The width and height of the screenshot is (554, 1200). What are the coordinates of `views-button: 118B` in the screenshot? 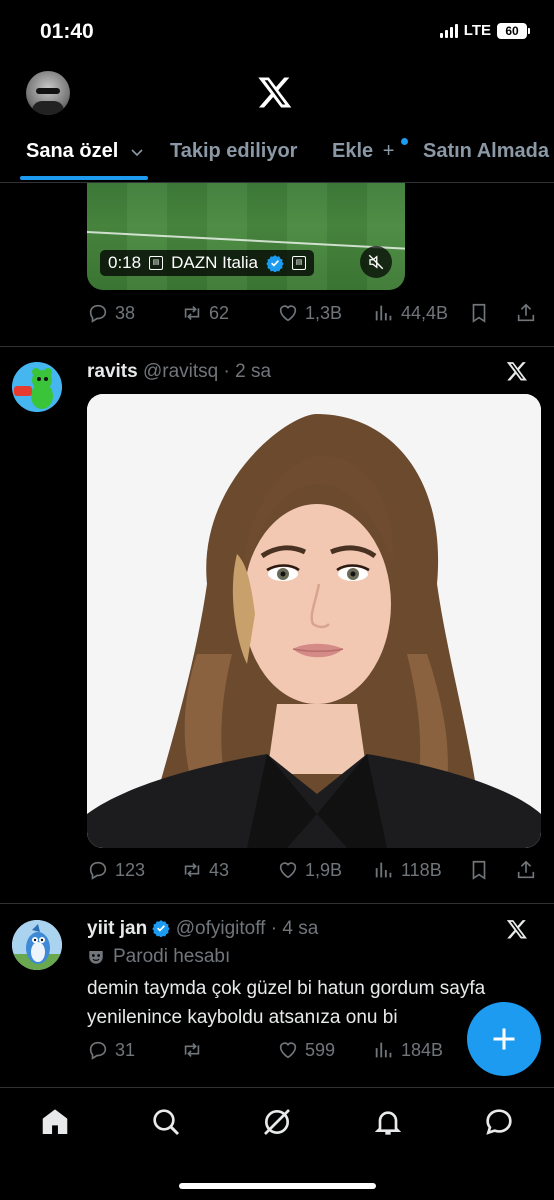 It's located at (407, 870).